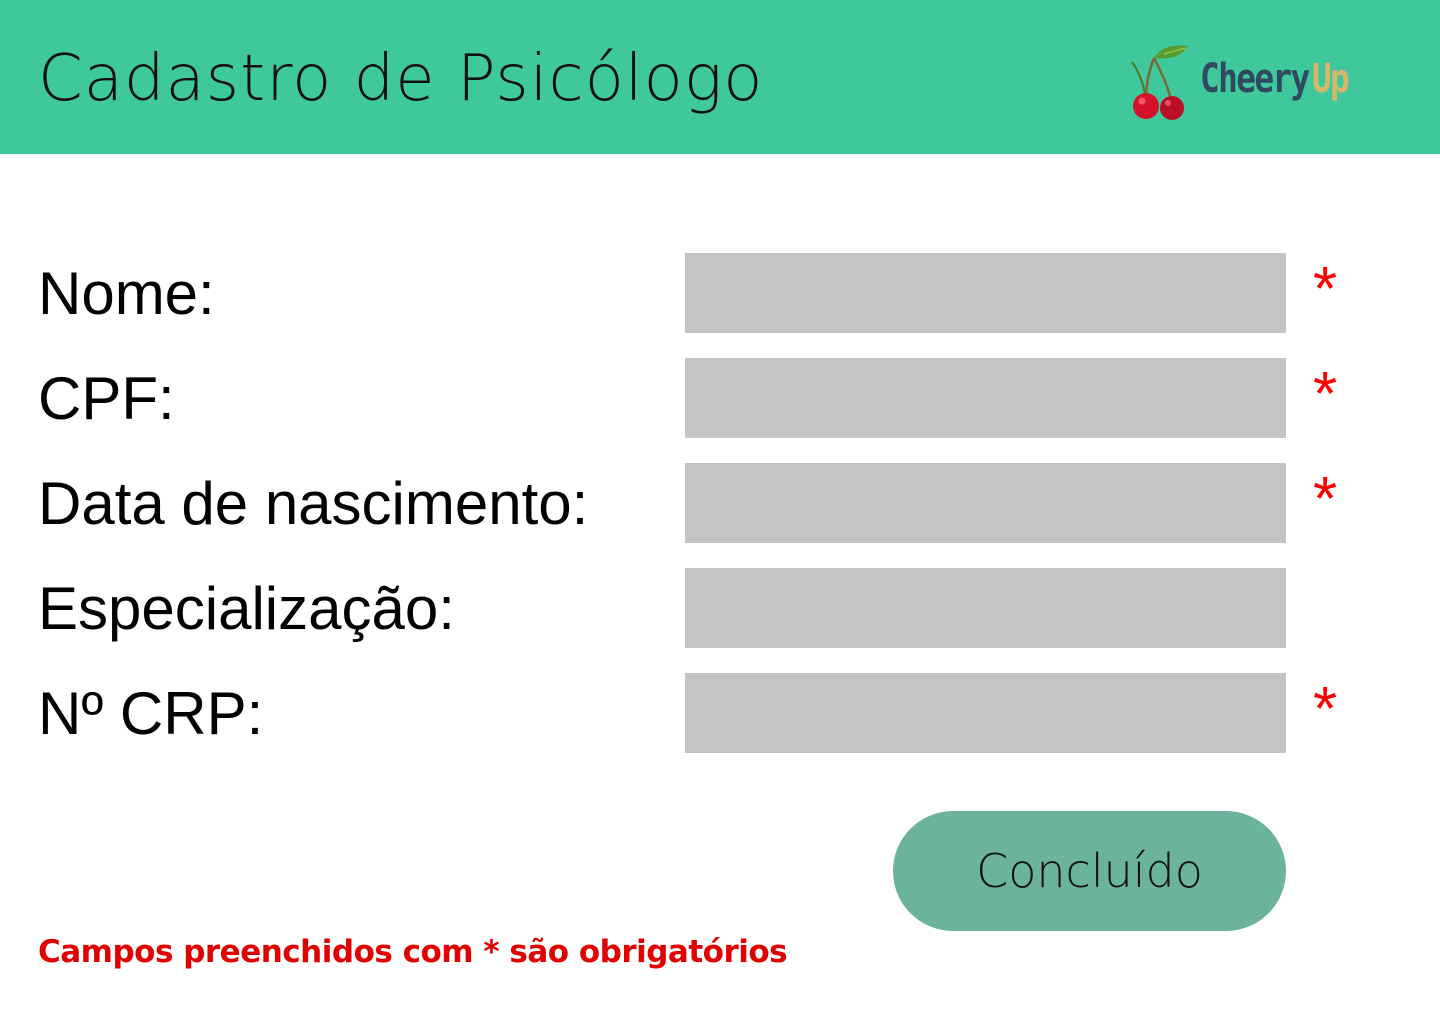  I want to click on especializacao-input, so click(985, 608).